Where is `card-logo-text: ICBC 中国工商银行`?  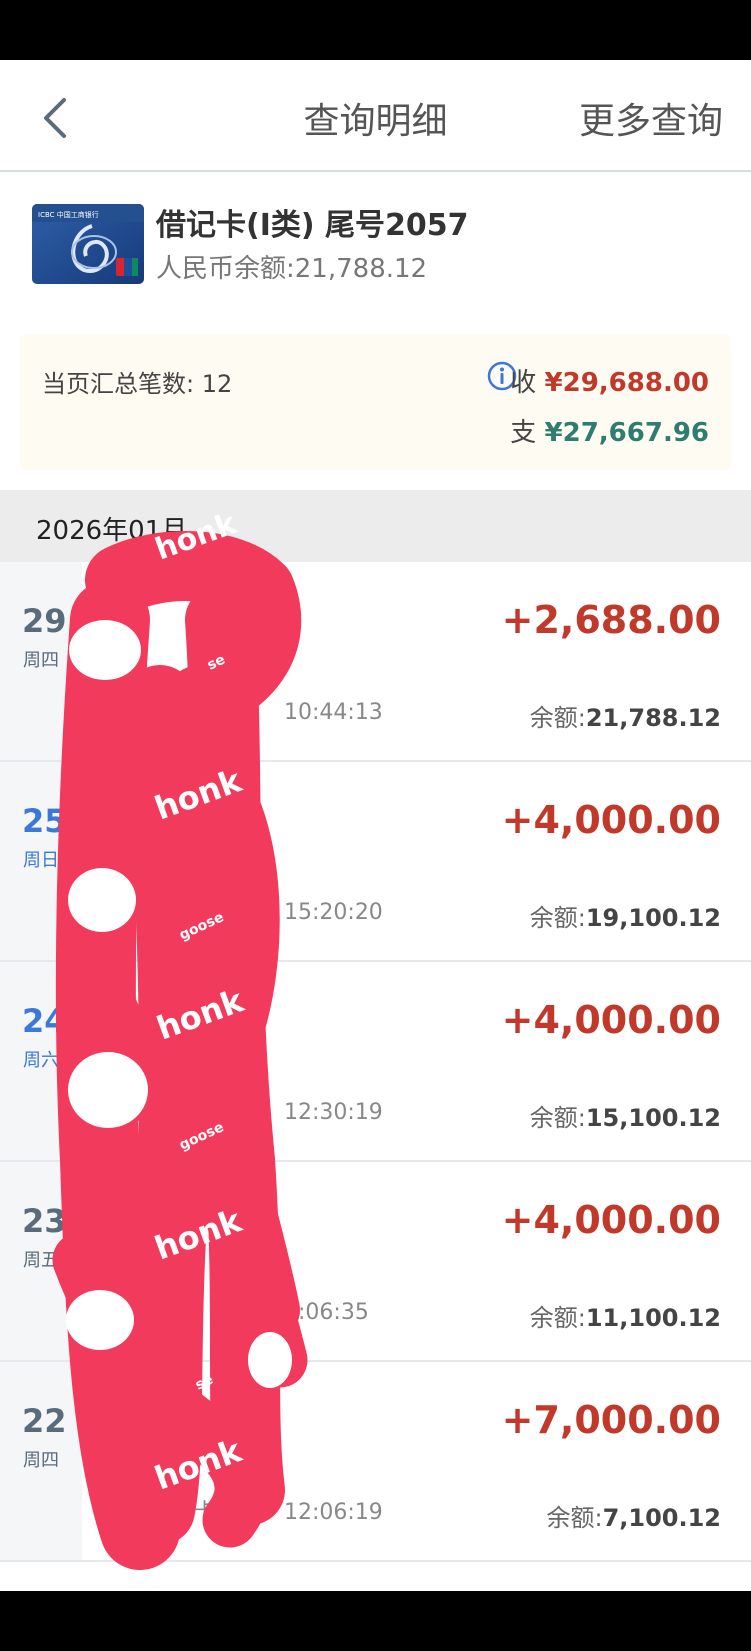 card-logo-text: ICBC 中国工商银行 is located at coordinates (68, 214).